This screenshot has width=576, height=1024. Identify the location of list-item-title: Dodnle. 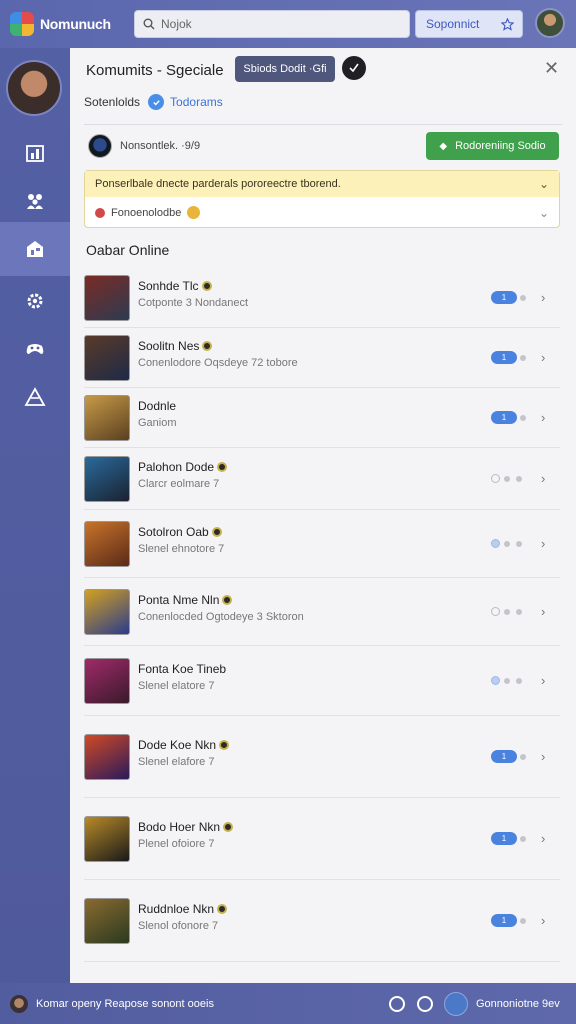
(157, 406).